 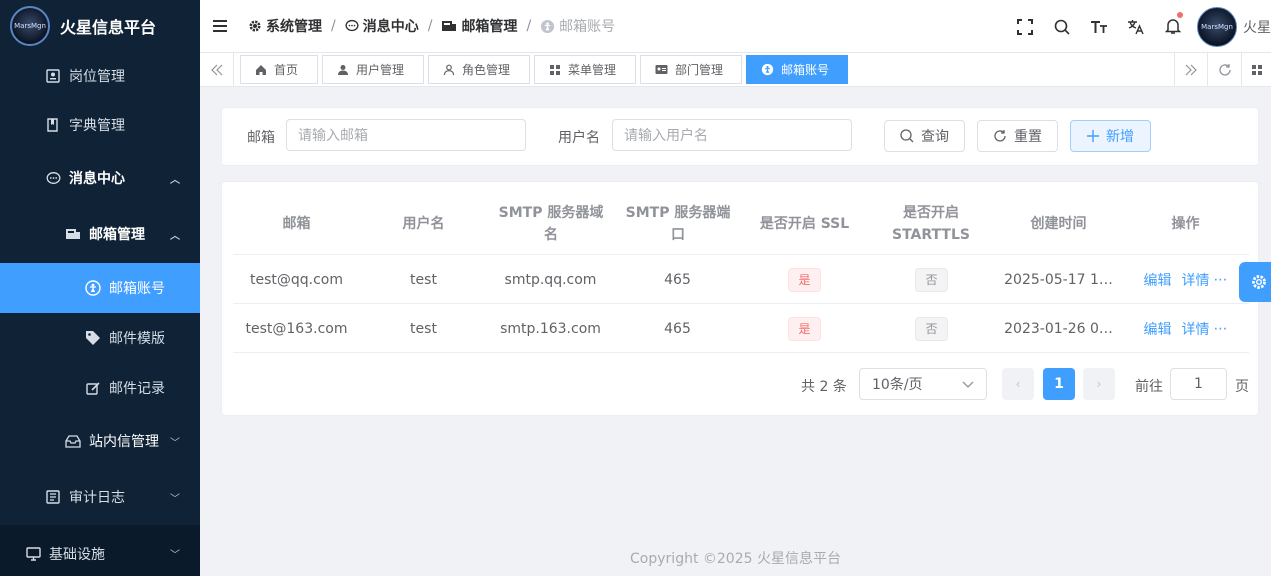 I want to click on next-page-button: ›, so click(x=1099, y=384).